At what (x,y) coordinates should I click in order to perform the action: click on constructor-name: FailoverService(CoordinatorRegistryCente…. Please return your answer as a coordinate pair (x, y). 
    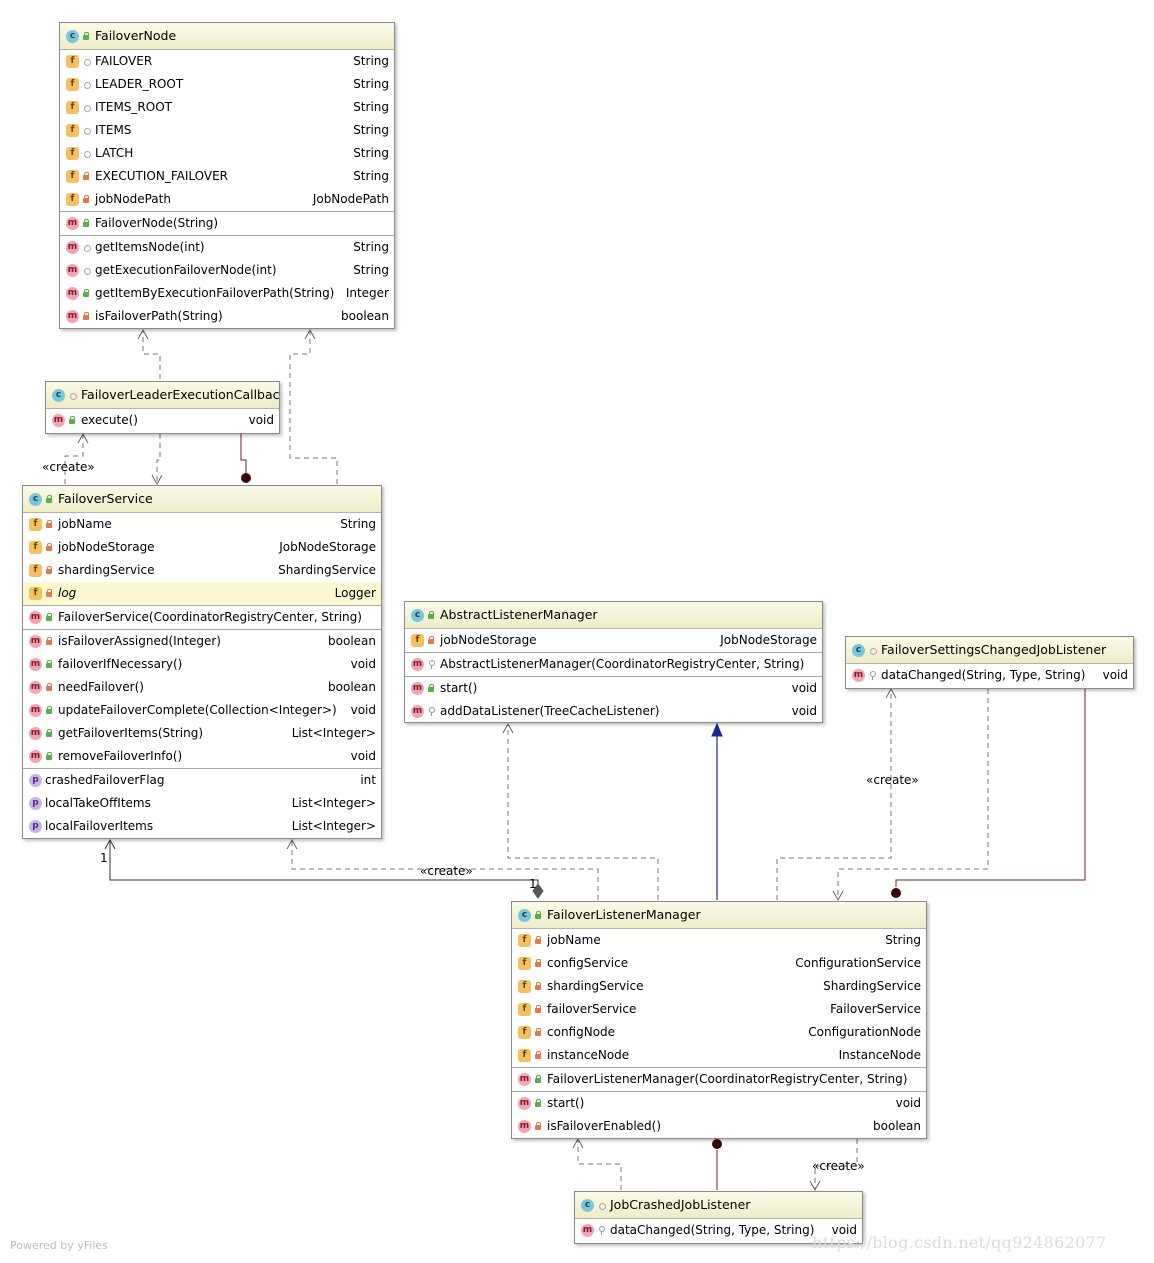
    Looking at the image, I should click on (210, 617).